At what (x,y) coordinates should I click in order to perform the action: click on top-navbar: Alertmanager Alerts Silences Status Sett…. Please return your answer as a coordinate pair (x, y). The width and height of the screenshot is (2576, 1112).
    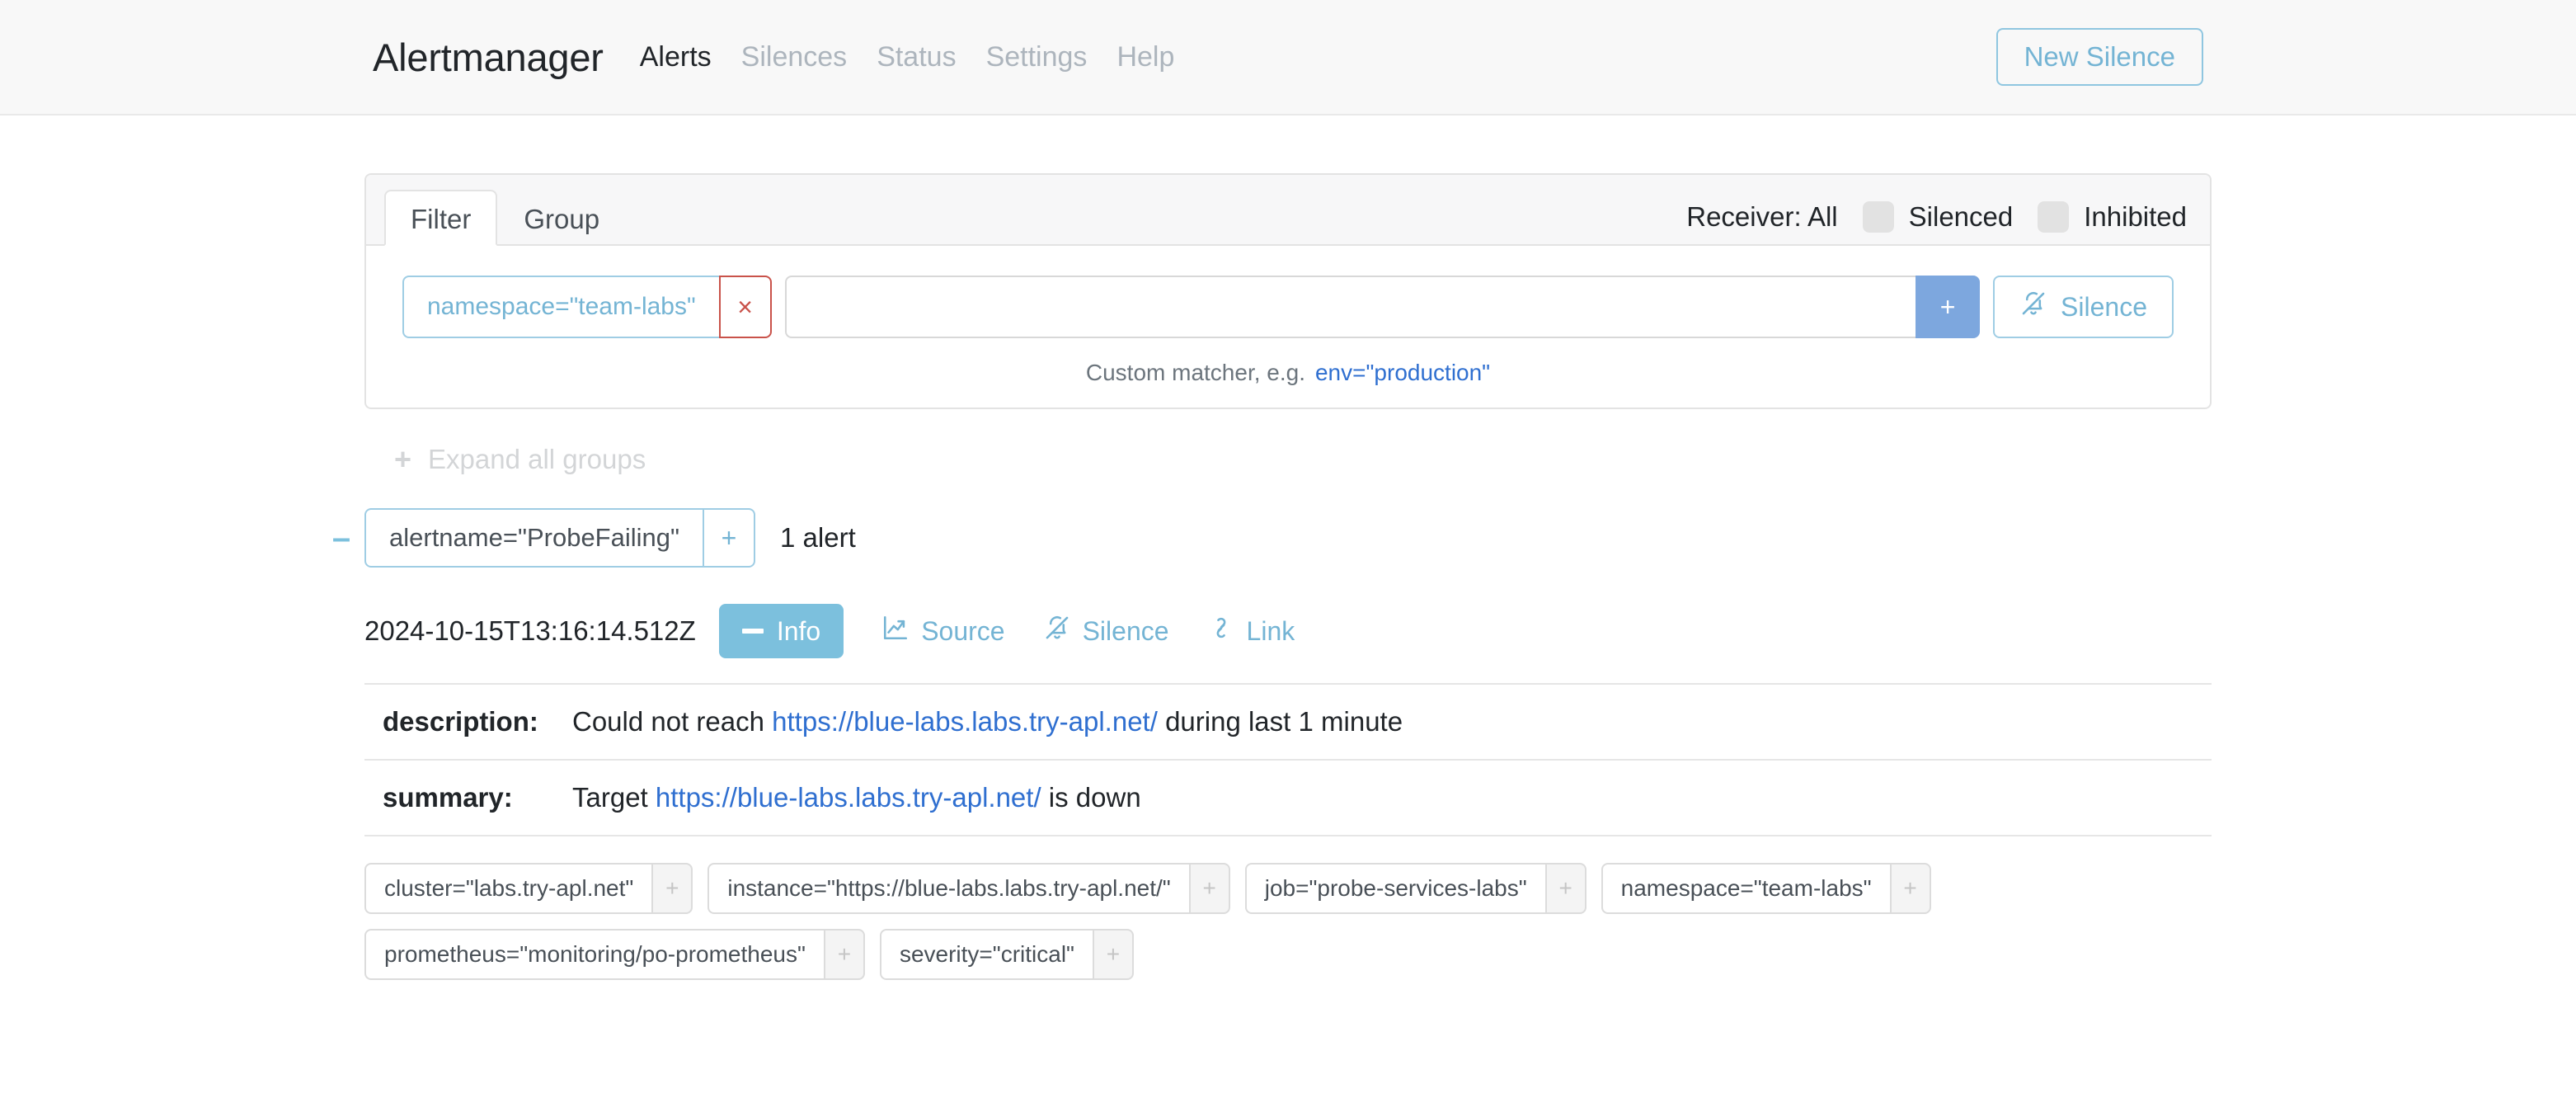
    Looking at the image, I should click on (1288, 57).